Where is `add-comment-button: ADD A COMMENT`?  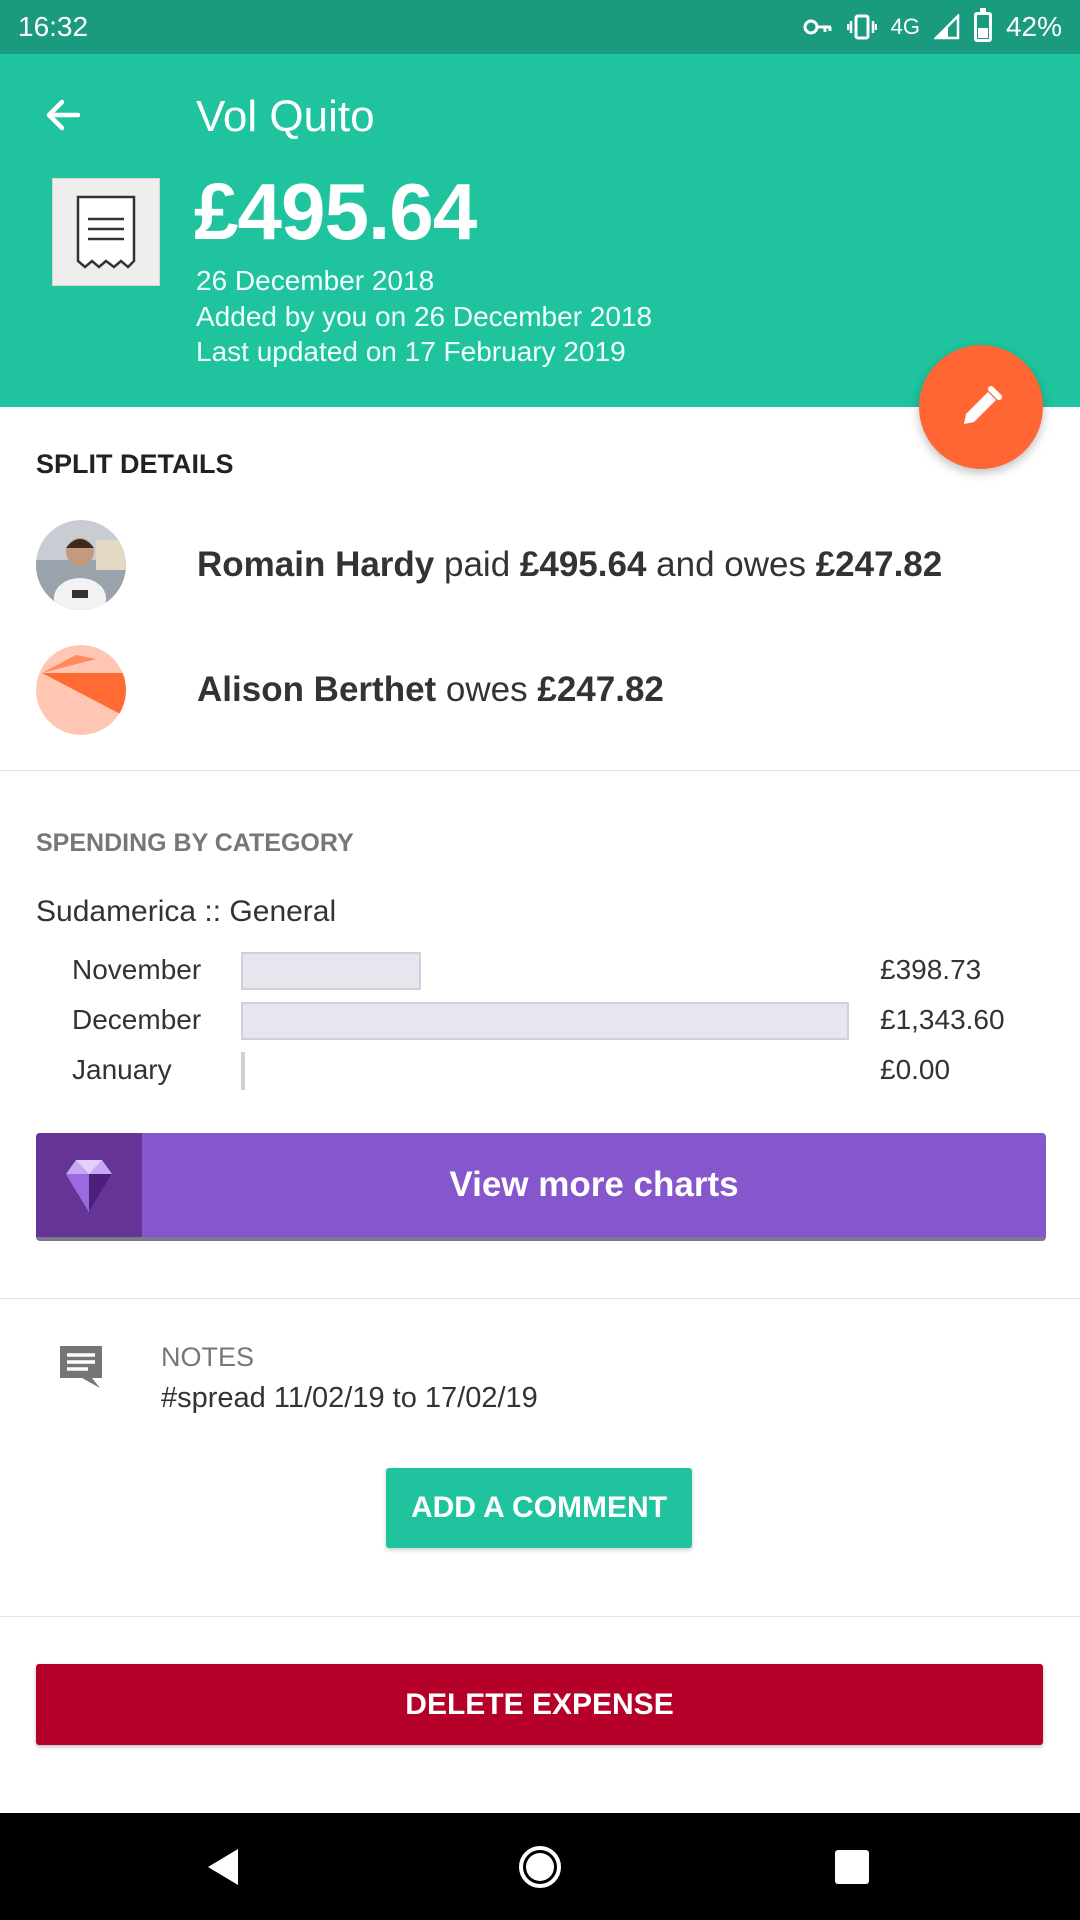 add-comment-button: ADD A COMMENT is located at coordinates (539, 1508).